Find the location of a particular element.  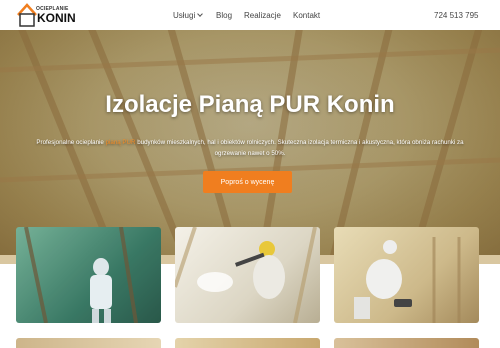

nav-item-blog: Blog is located at coordinates (224, 15).